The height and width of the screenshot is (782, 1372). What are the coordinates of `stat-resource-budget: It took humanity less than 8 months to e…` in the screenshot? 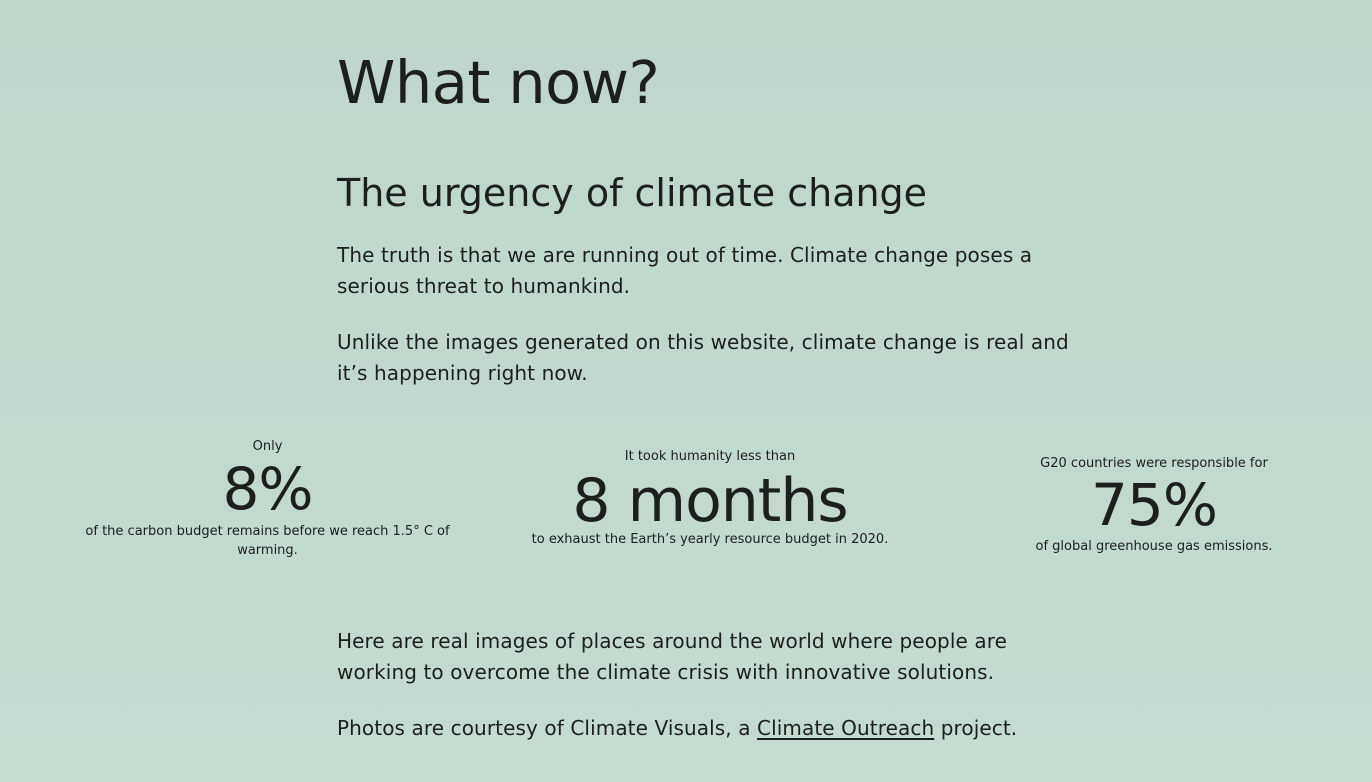 It's located at (710, 498).